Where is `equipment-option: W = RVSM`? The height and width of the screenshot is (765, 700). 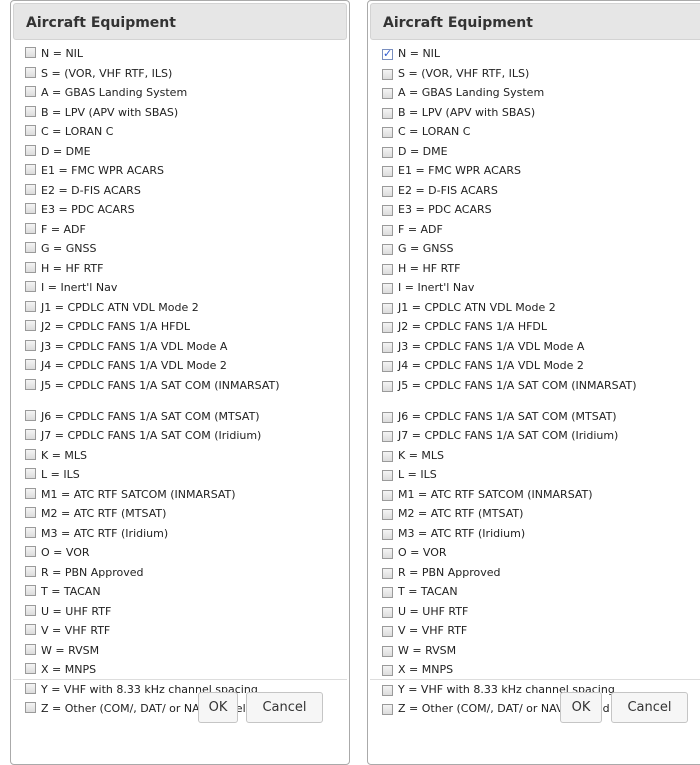 equipment-option: W = RVSM is located at coordinates (541, 652).